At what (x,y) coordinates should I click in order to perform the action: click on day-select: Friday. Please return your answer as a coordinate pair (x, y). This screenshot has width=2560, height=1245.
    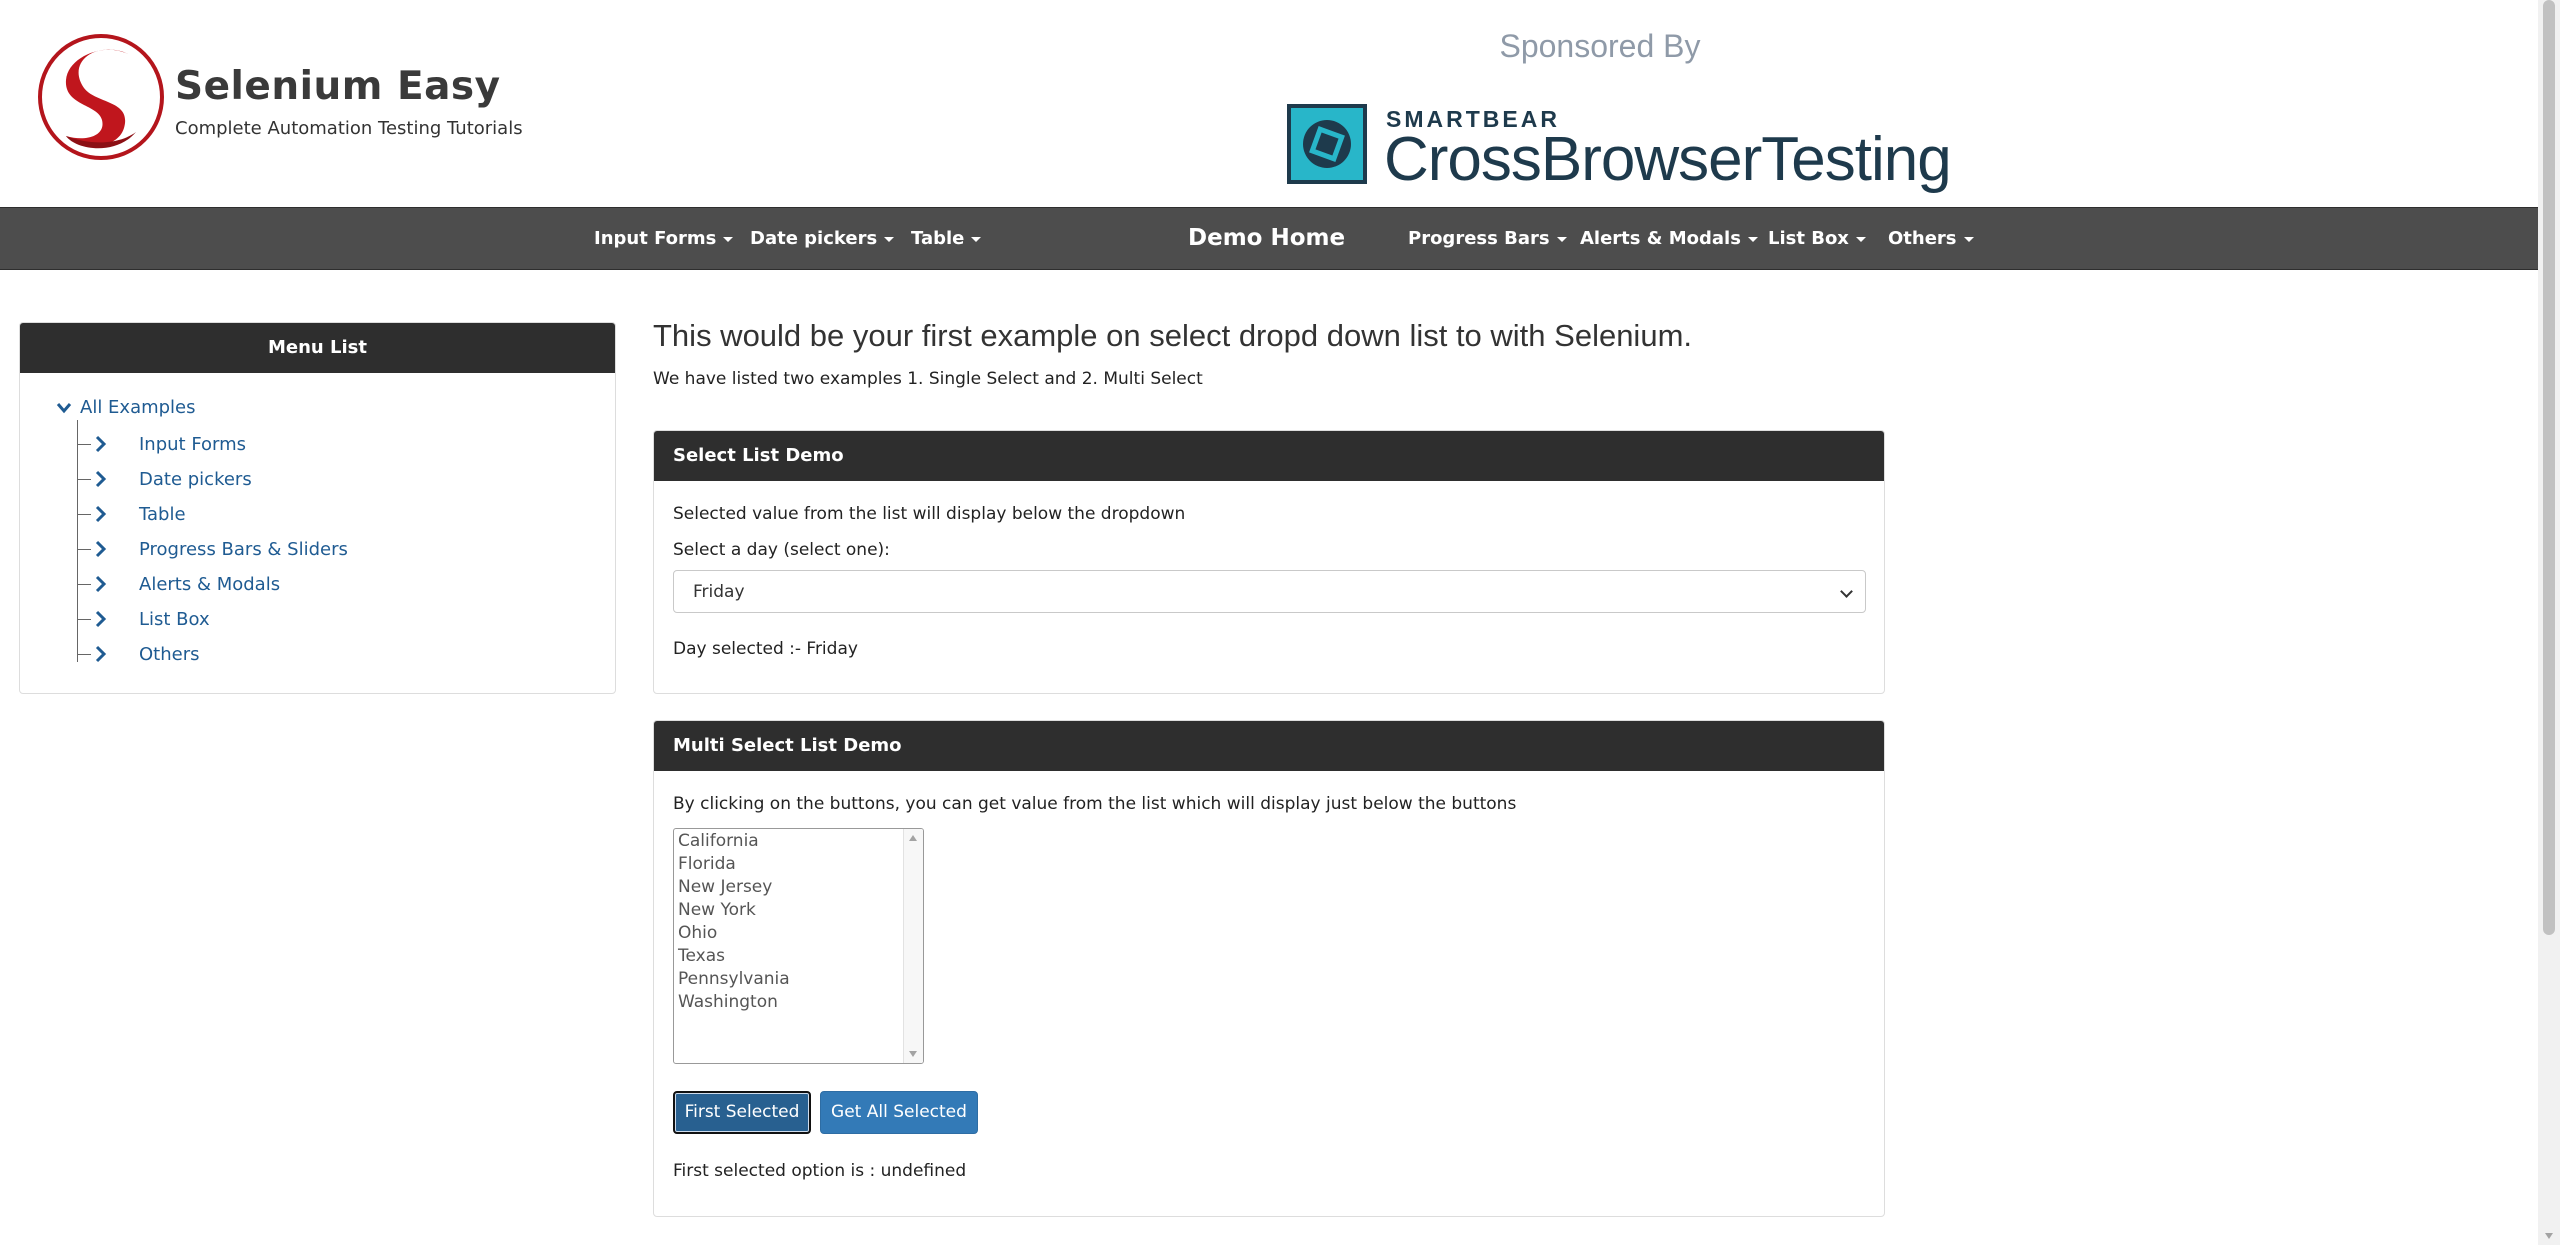
    Looking at the image, I should click on (1269, 591).